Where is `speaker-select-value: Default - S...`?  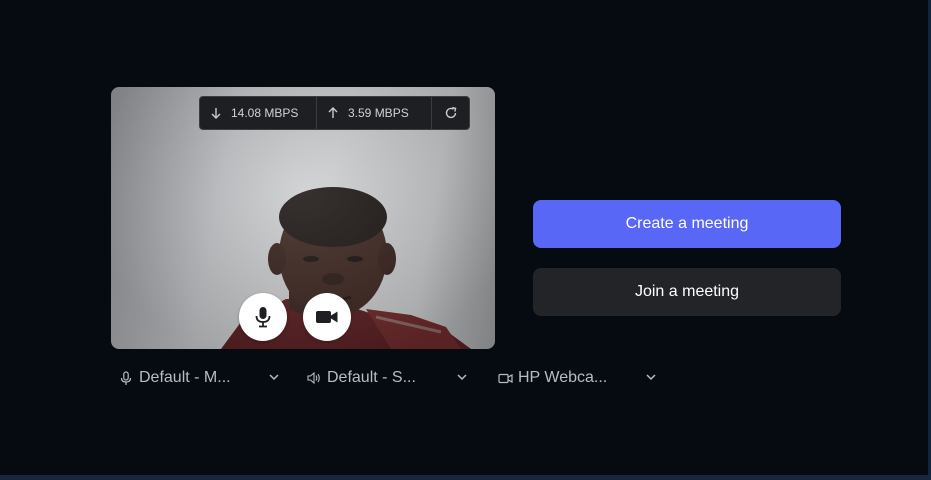 speaker-select-value: Default - S... is located at coordinates (371, 377).